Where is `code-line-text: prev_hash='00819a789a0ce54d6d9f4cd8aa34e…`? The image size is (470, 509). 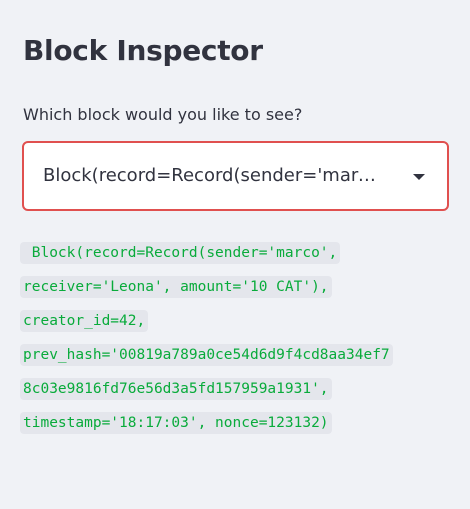
code-line-text: prev_hash='00819a789a0ce54d6d9f4cd8aa34e… is located at coordinates (206, 355).